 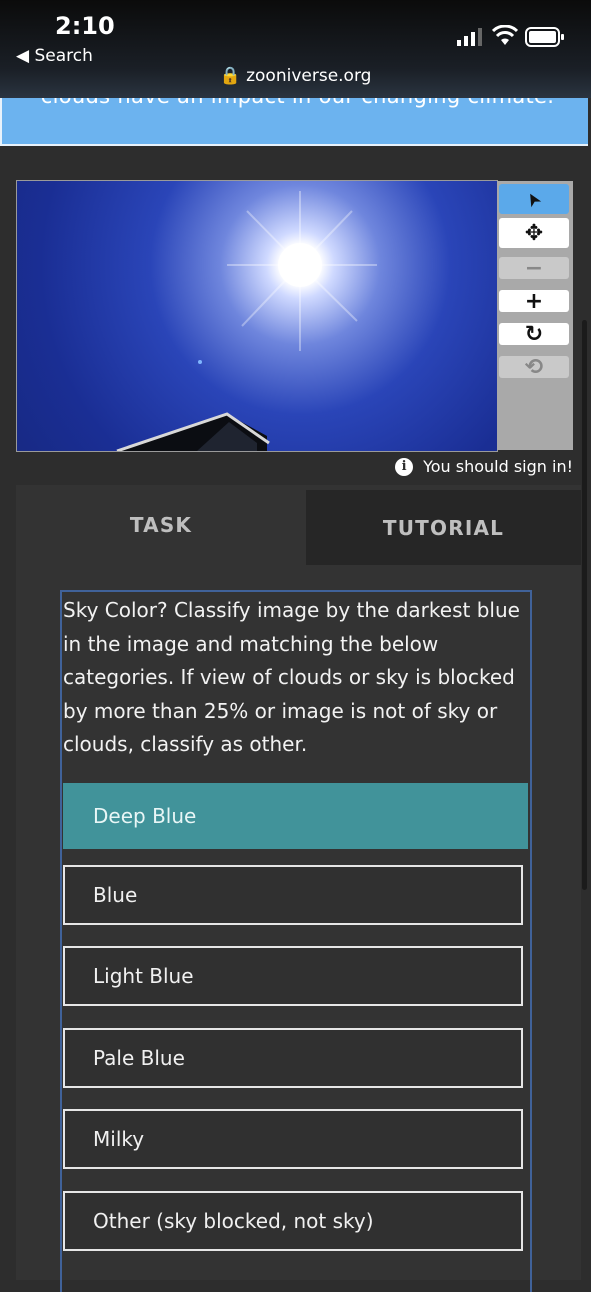 I want to click on sign-in-notice: i You should sign in!, so click(x=484, y=466).